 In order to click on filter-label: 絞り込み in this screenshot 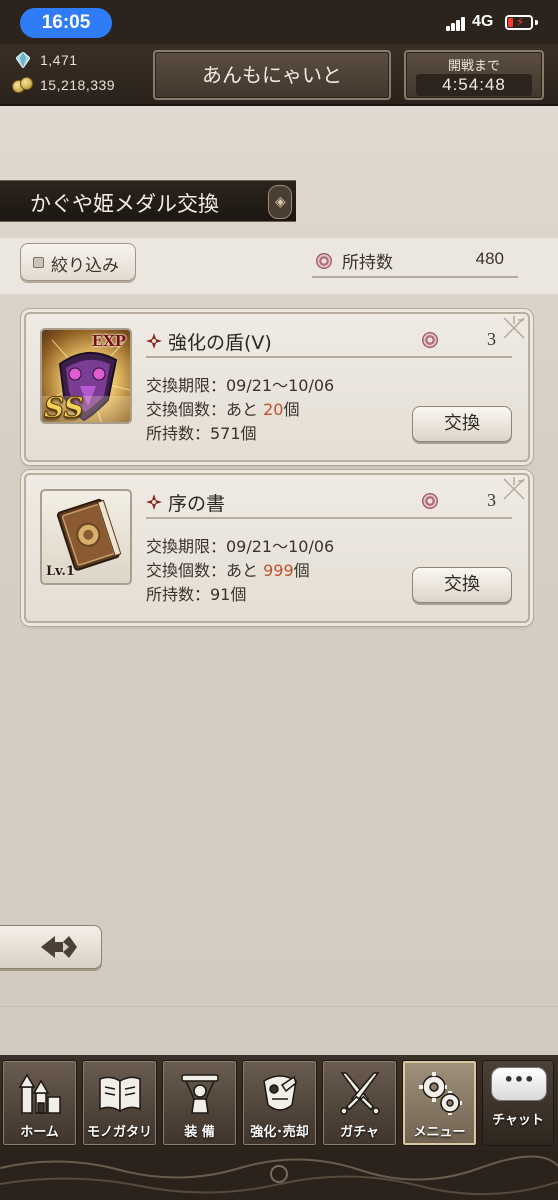, I will do `click(85, 266)`.